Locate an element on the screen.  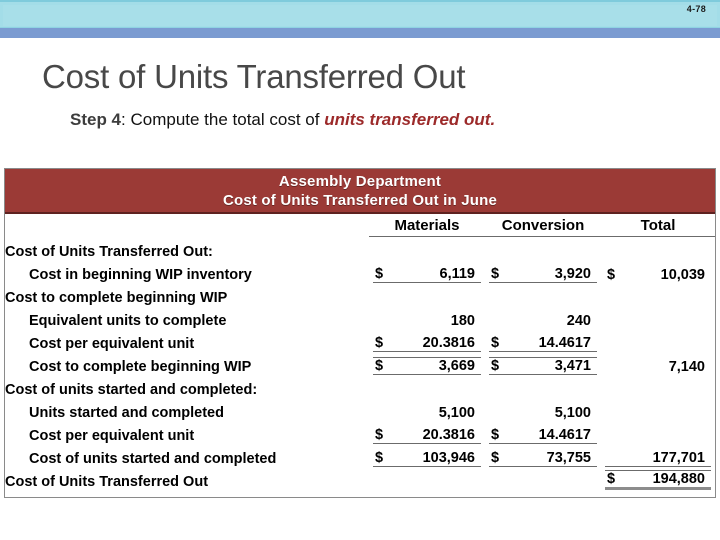
table-row: Cost of Units Transferred Out: is located at coordinates (360, 248).